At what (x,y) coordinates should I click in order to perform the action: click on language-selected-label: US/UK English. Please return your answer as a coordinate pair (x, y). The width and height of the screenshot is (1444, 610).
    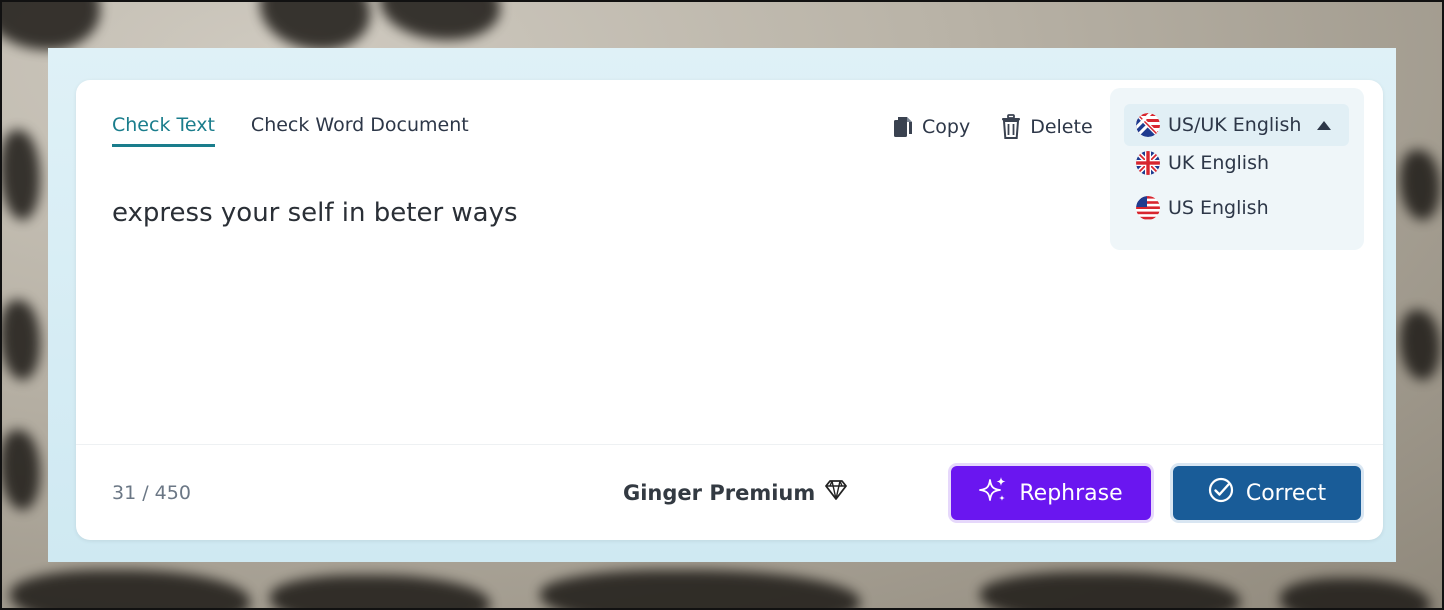
    Looking at the image, I should click on (1235, 125).